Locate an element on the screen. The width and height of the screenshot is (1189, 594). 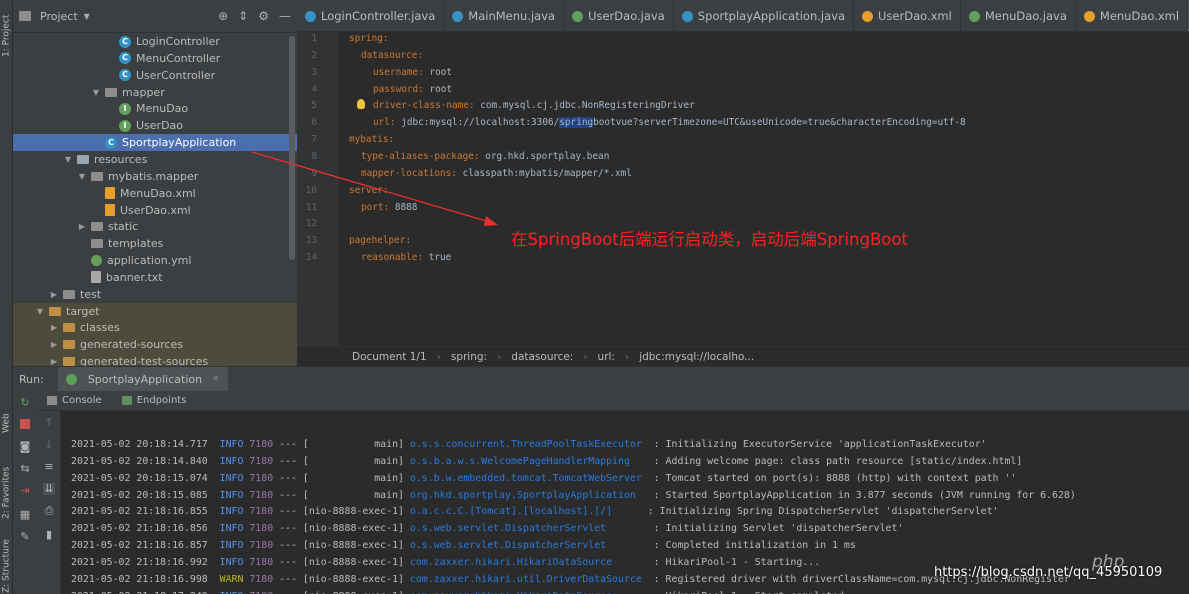
log-timestamp: 2021-05-02 21:18:16.992 is located at coordinates (145, 562).